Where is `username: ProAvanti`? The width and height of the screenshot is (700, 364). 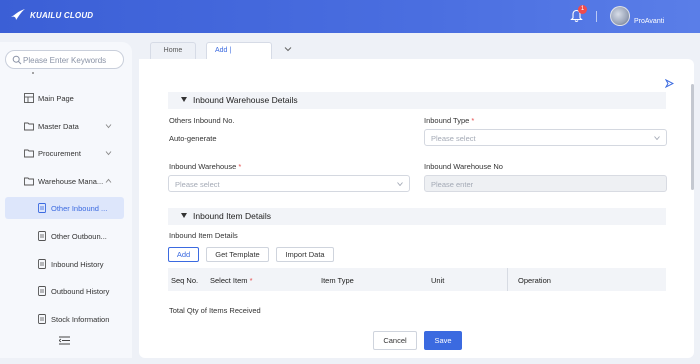 username: ProAvanti is located at coordinates (649, 21).